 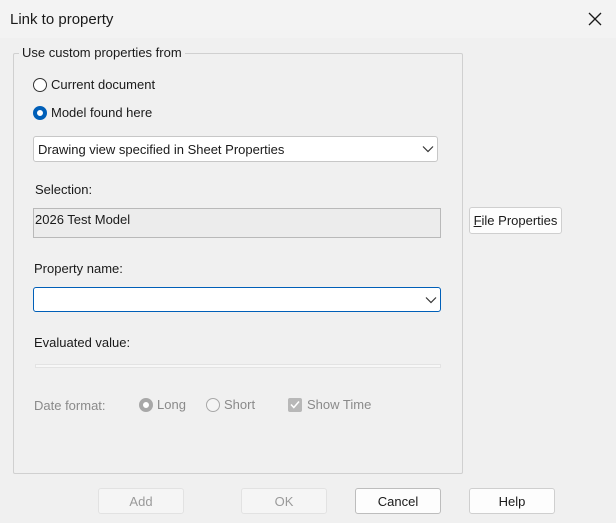 I want to click on ok-button-label: OK, so click(x=284, y=501).